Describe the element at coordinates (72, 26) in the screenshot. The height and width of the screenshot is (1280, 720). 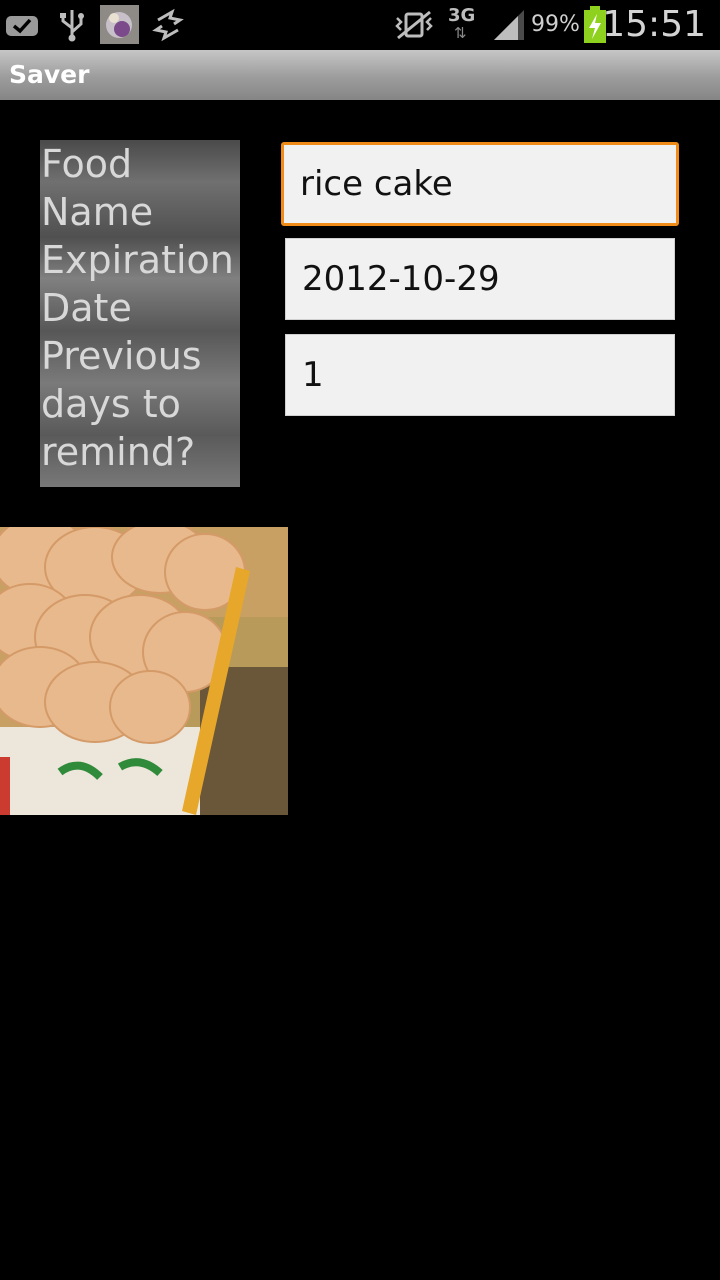
I see `usb-icon` at that location.